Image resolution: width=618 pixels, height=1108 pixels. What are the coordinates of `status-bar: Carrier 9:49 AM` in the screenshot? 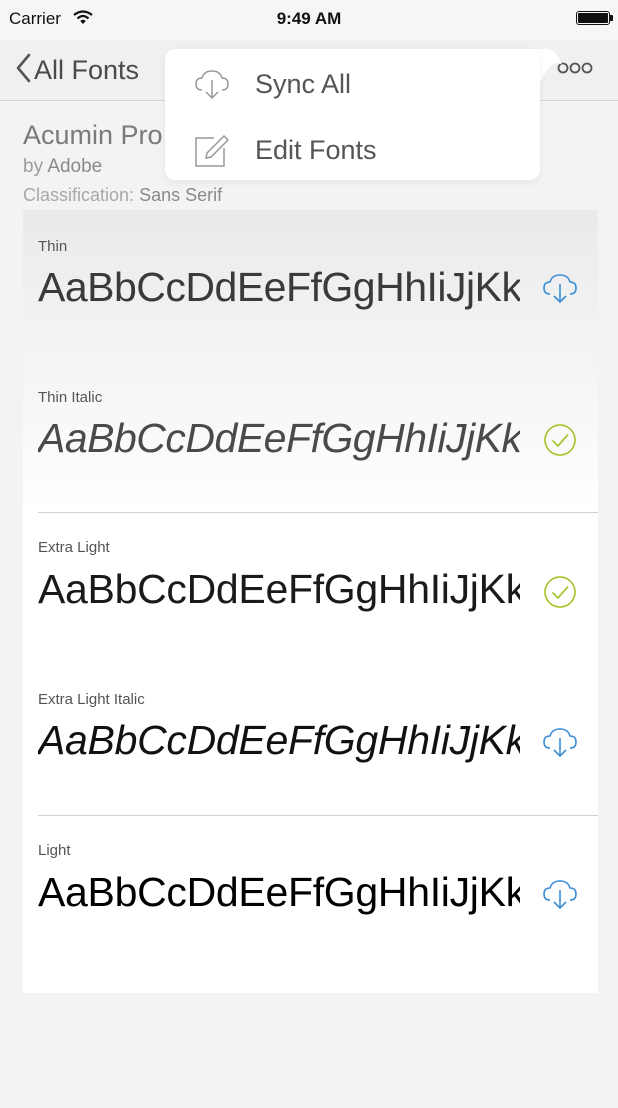 It's located at (309, 20).